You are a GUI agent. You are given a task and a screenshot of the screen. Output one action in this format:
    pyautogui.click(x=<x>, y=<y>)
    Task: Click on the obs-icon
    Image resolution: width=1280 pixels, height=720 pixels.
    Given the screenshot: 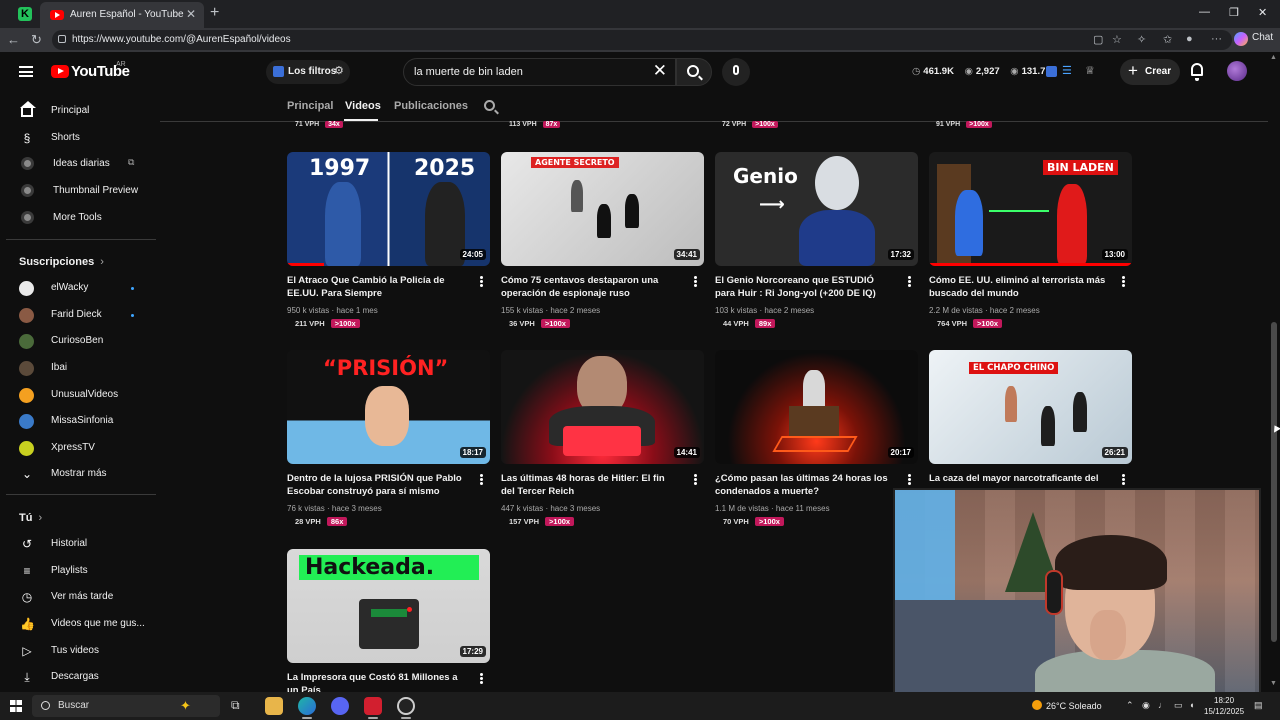 What is the action you would take?
    pyautogui.click(x=406, y=706)
    